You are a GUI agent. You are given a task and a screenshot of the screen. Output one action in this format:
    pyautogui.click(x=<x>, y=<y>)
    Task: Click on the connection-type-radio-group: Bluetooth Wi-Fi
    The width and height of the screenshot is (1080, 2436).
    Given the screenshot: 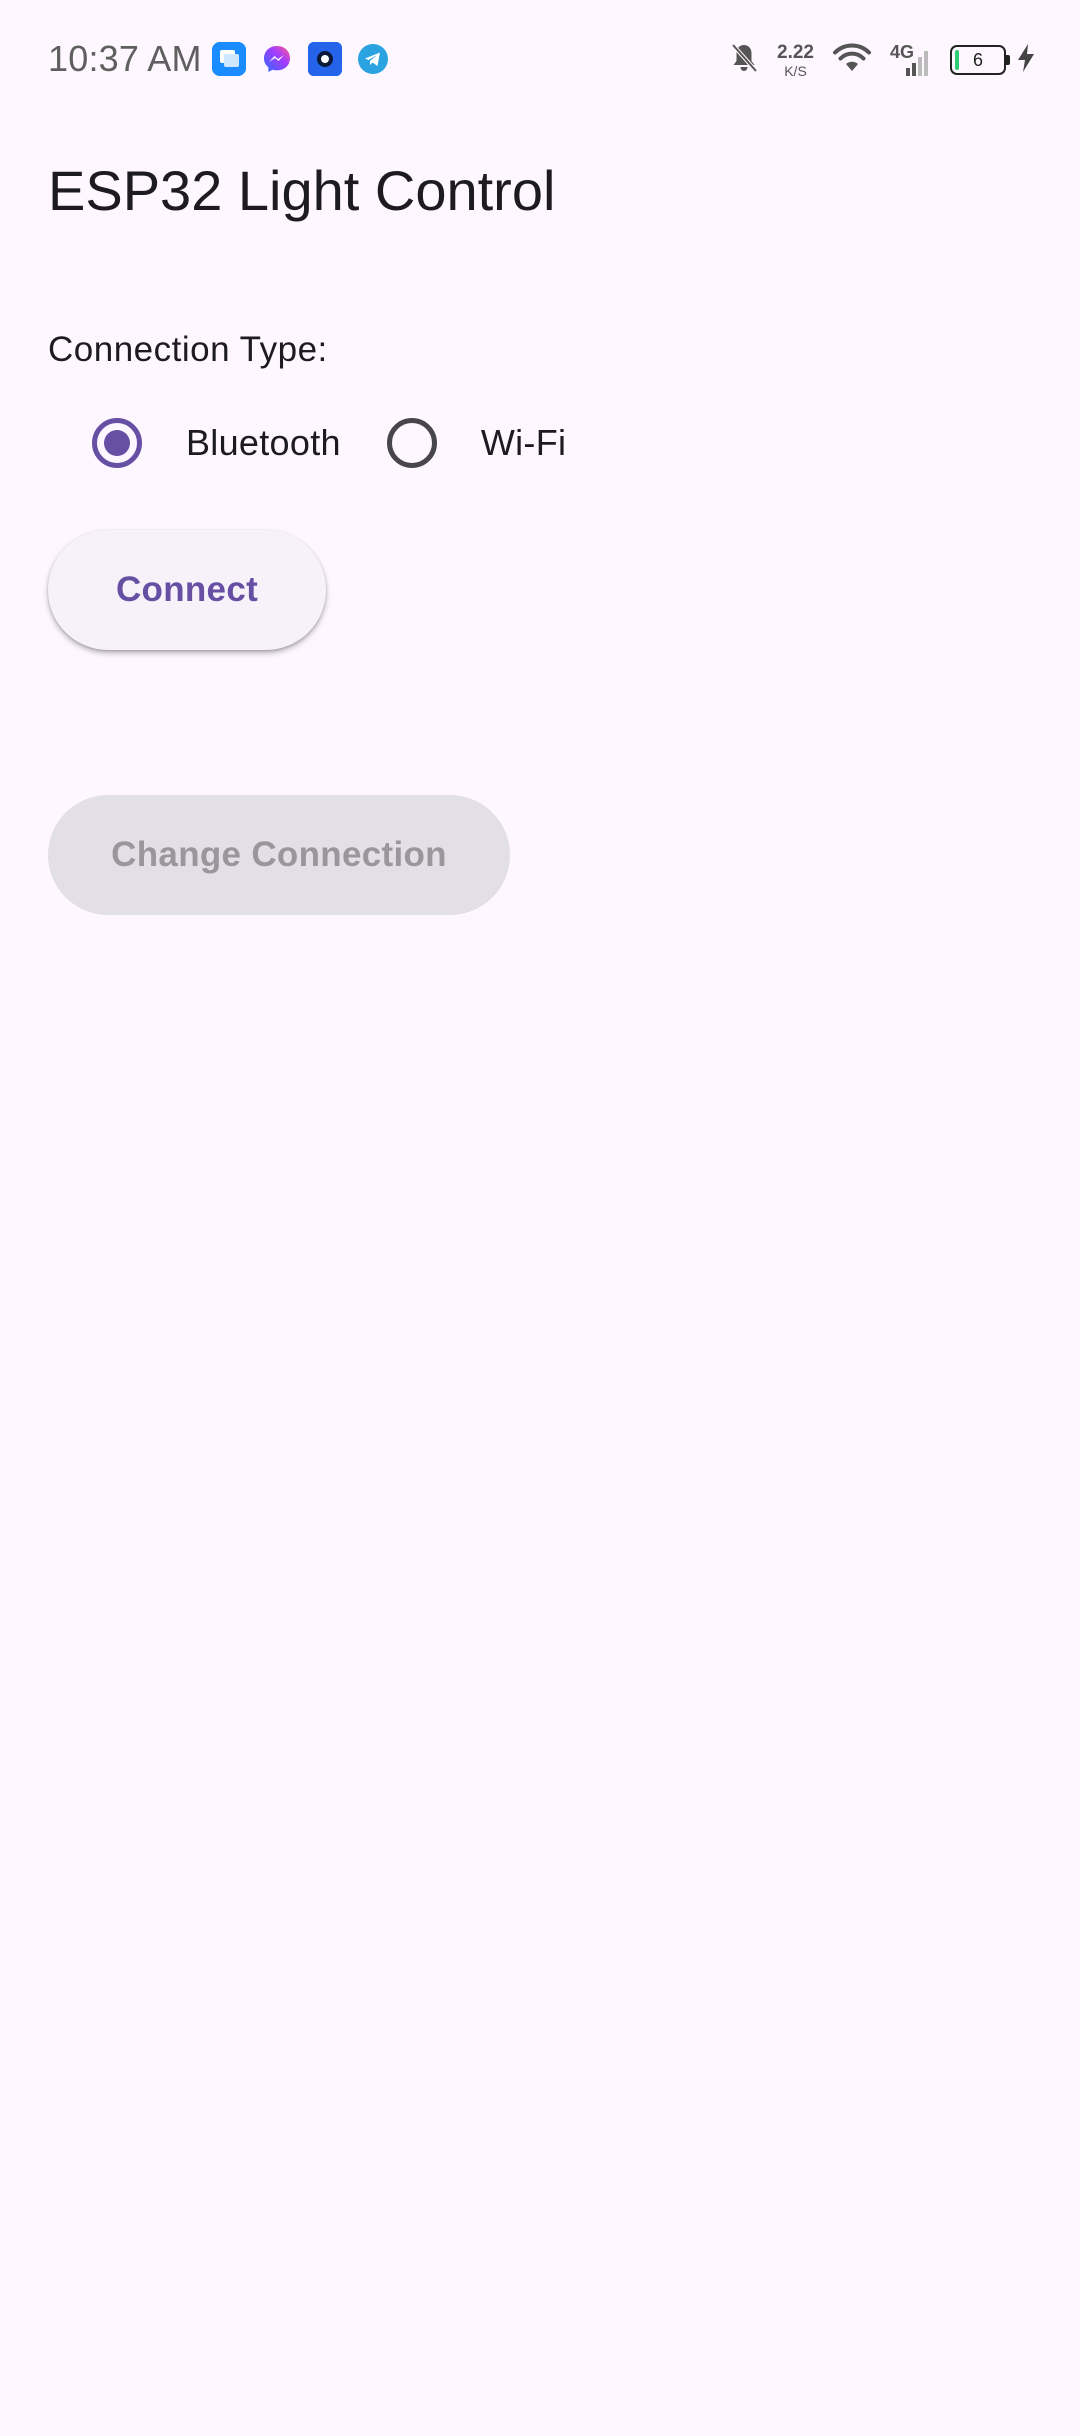 What is the action you would take?
    pyautogui.click(x=329, y=443)
    